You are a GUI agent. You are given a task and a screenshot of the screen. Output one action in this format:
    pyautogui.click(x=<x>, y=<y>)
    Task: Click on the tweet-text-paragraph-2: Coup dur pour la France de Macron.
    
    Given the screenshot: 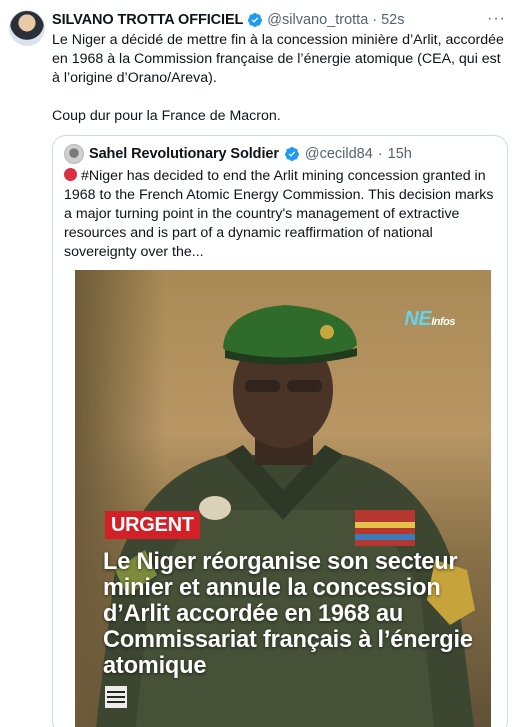 What is the action you would take?
    pyautogui.click(x=166, y=116)
    